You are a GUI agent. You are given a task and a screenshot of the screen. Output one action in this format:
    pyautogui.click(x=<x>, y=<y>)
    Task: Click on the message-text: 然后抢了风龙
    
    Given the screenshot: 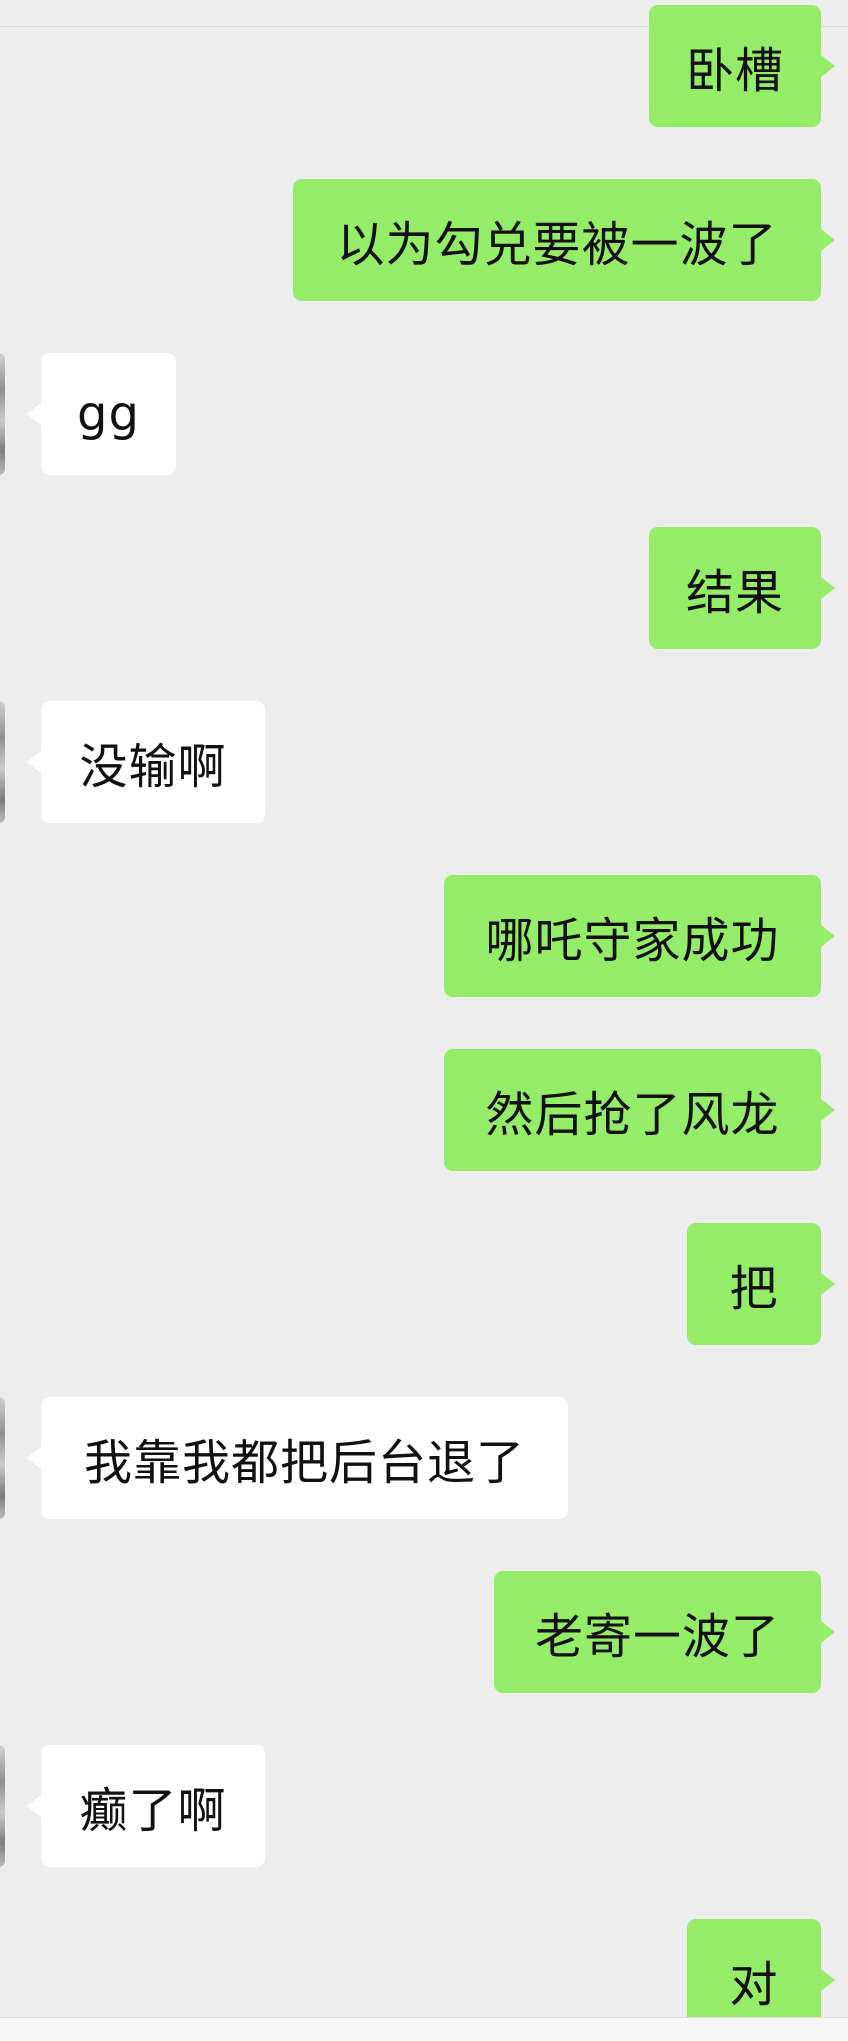 What is the action you would take?
    pyautogui.click(x=632, y=1115)
    